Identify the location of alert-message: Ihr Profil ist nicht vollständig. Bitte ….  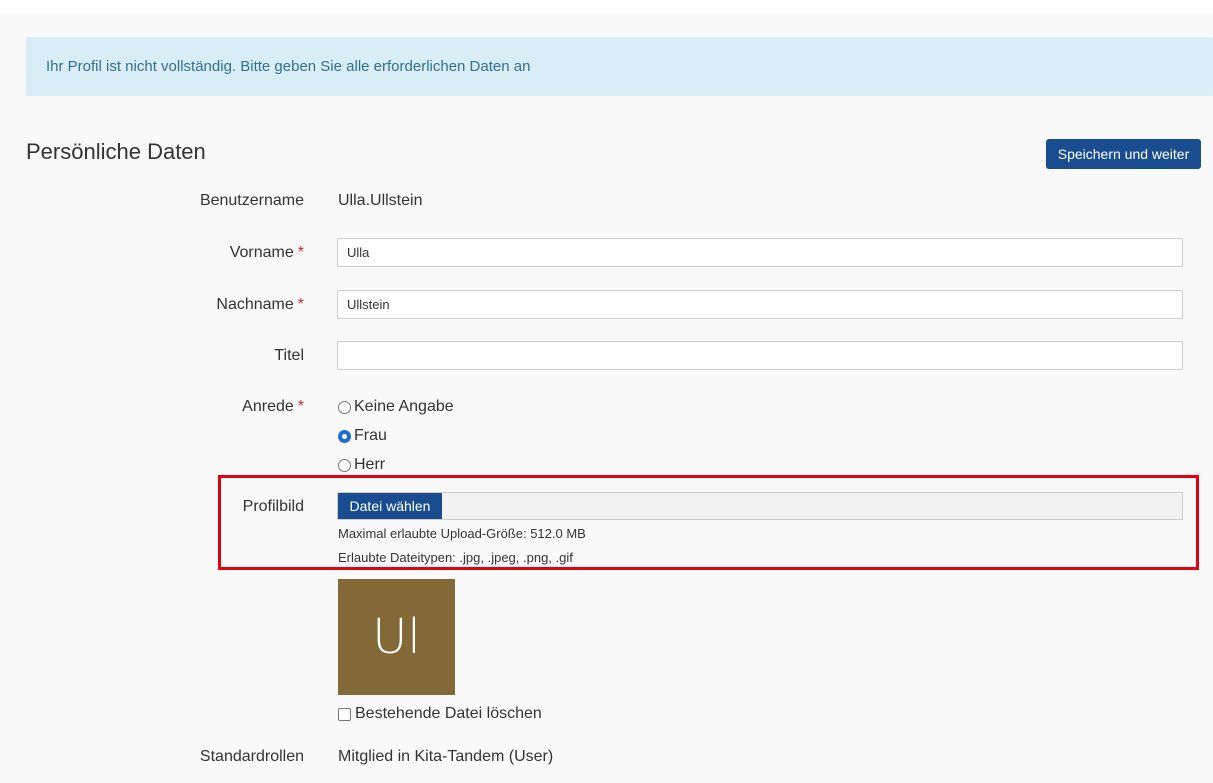
(288, 66).